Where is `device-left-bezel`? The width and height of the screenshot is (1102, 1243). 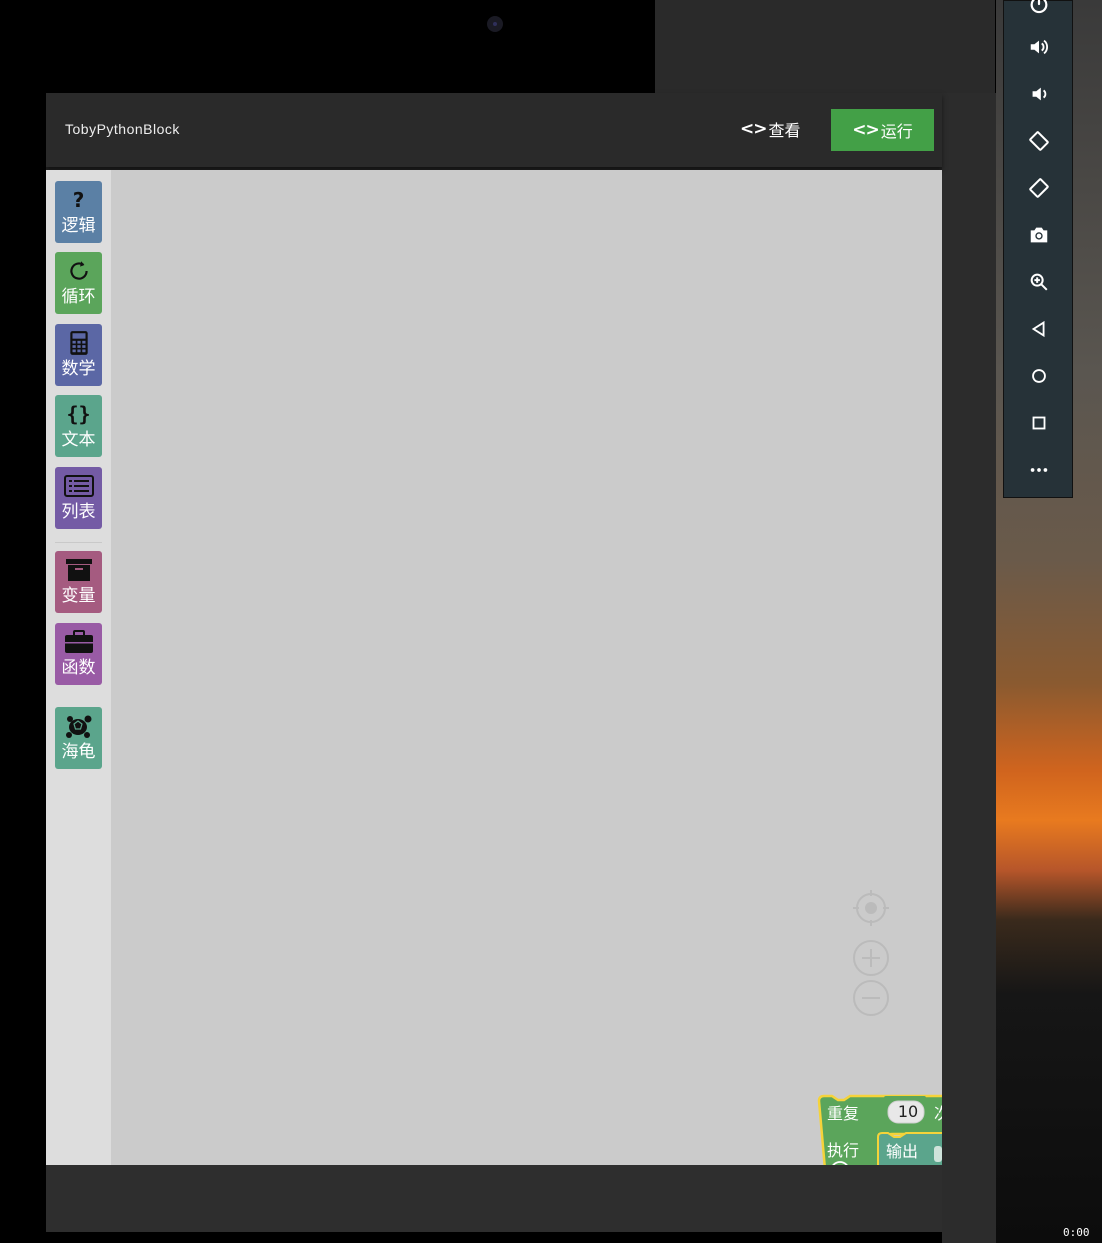
device-left-bezel is located at coordinates (23, 668).